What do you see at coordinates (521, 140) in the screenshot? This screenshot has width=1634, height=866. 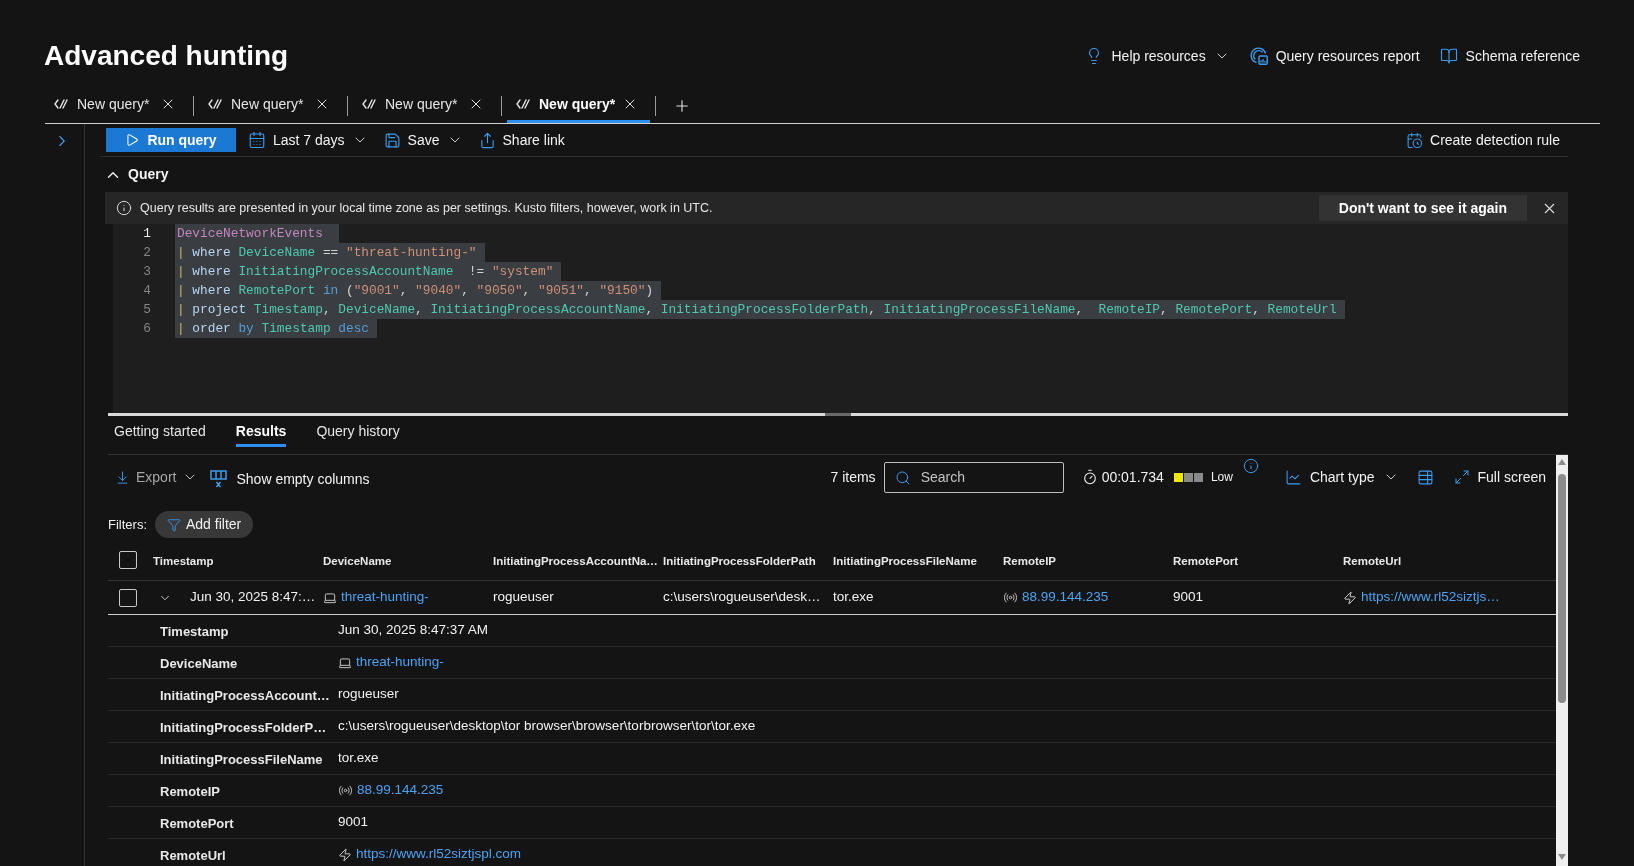 I see `toolbar-button: Share link` at bounding box center [521, 140].